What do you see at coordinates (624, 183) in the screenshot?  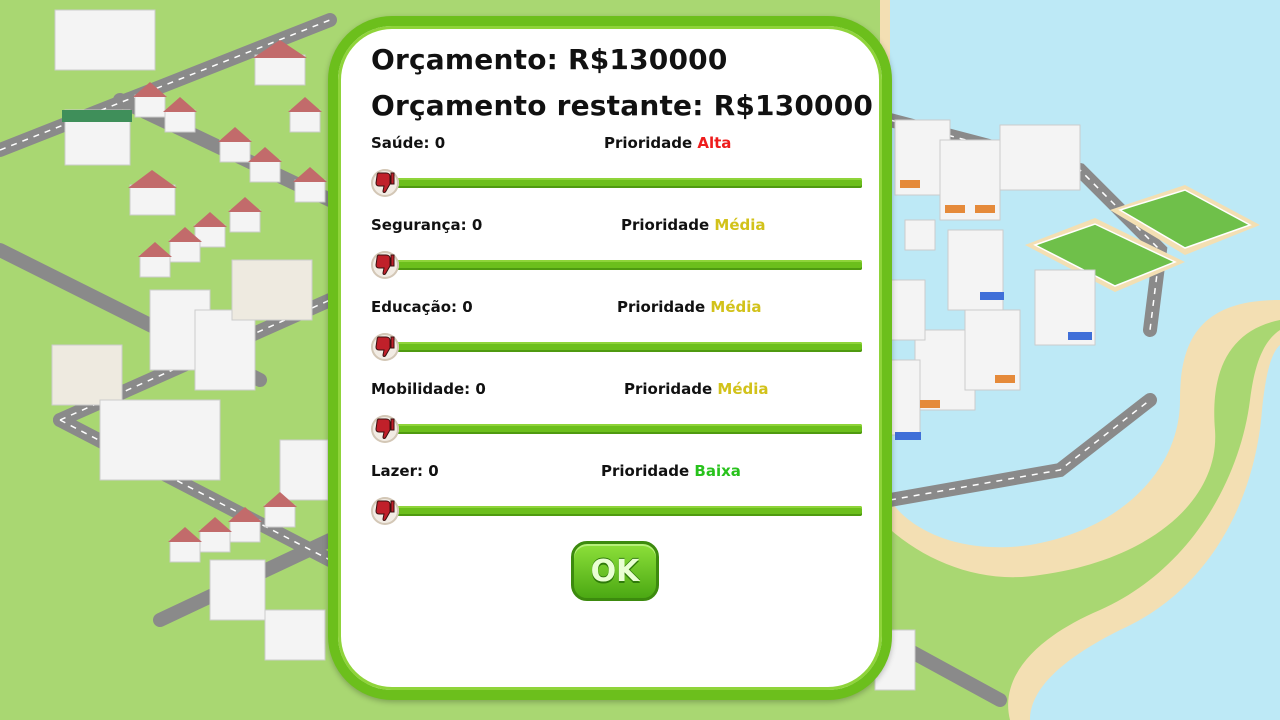 I see `slider-track-saude` at bounding box center [624, 183].